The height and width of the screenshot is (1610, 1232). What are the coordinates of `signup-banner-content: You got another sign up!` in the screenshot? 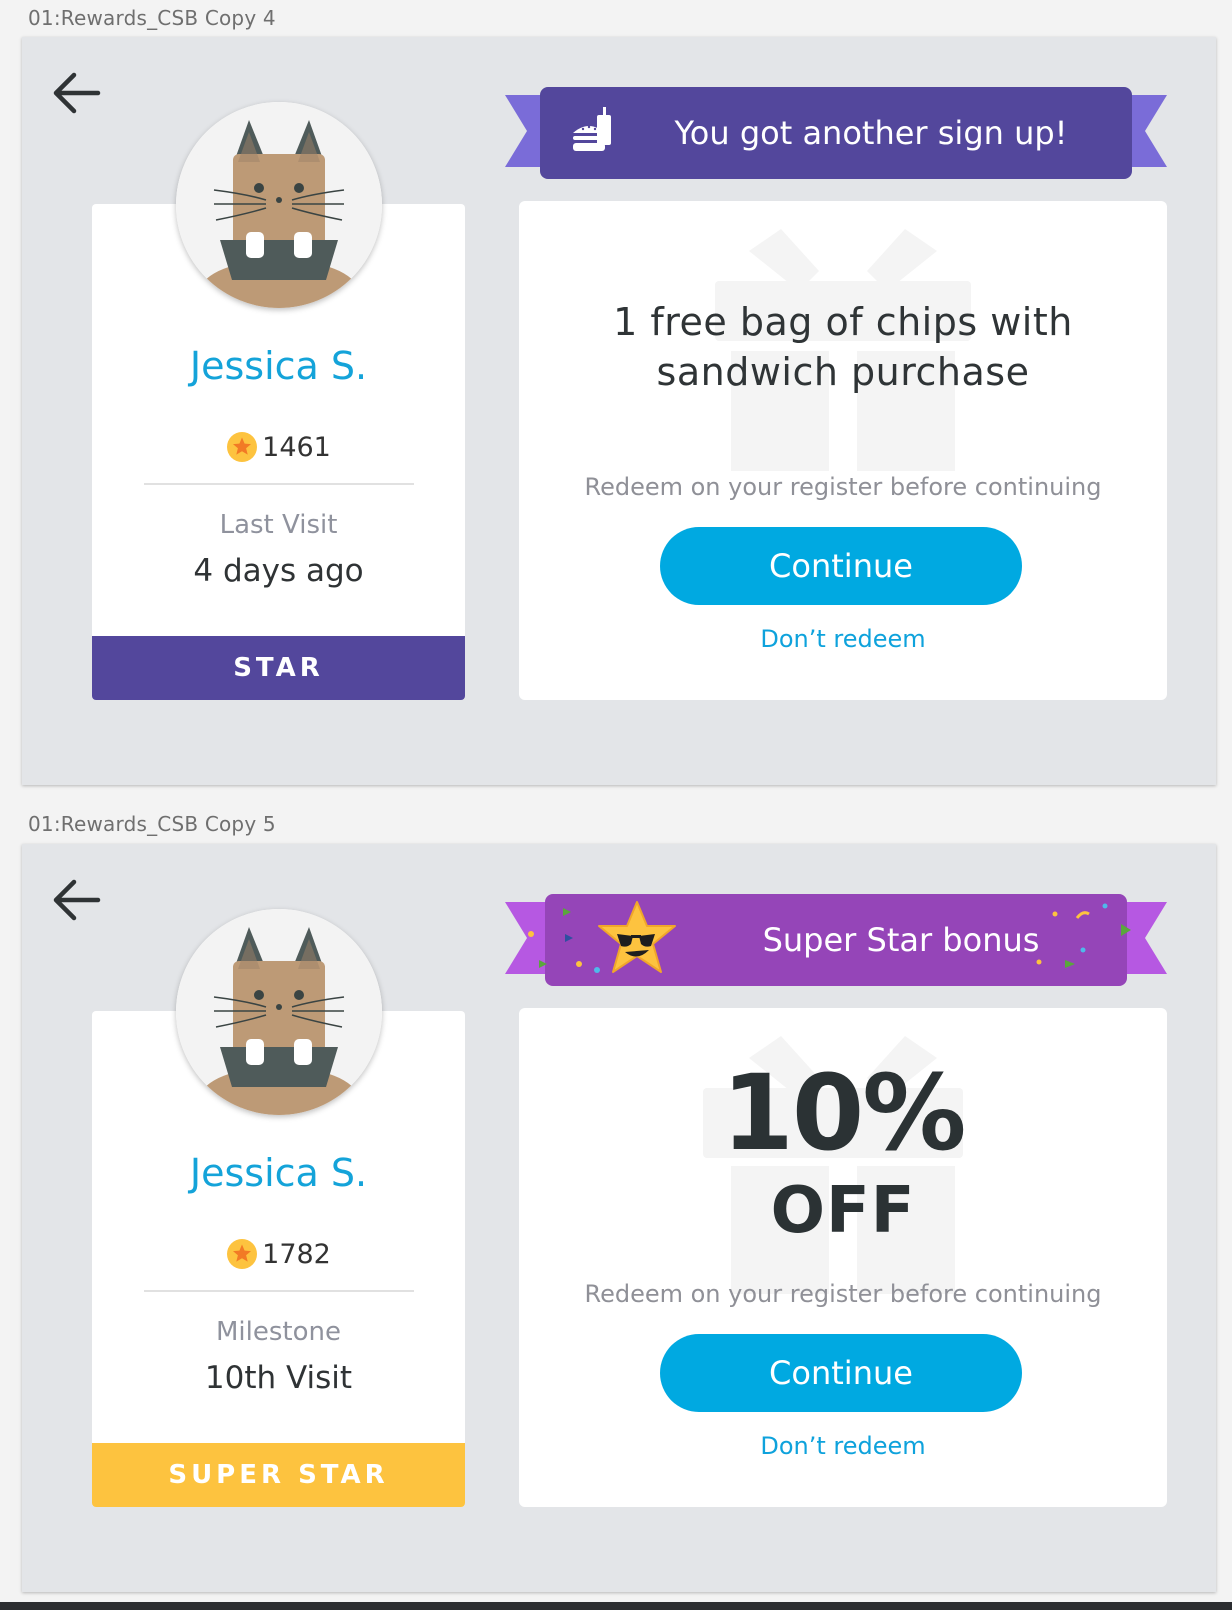 It's located at (836, 133).